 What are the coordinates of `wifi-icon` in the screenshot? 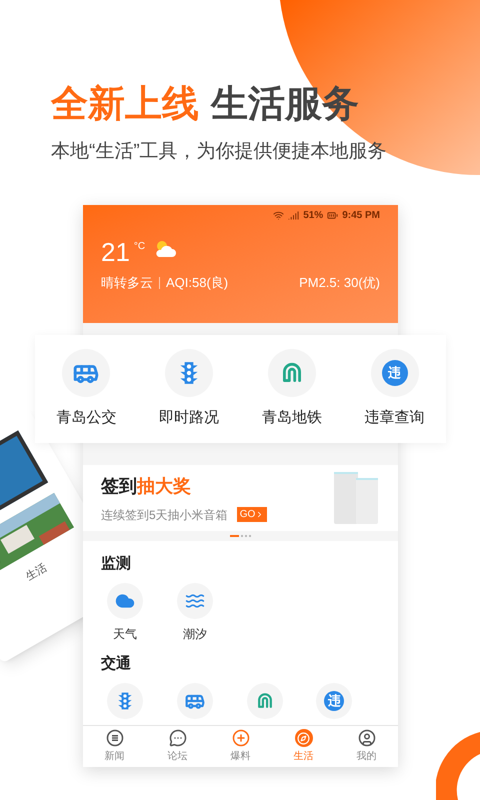 It's located at (278, 215).